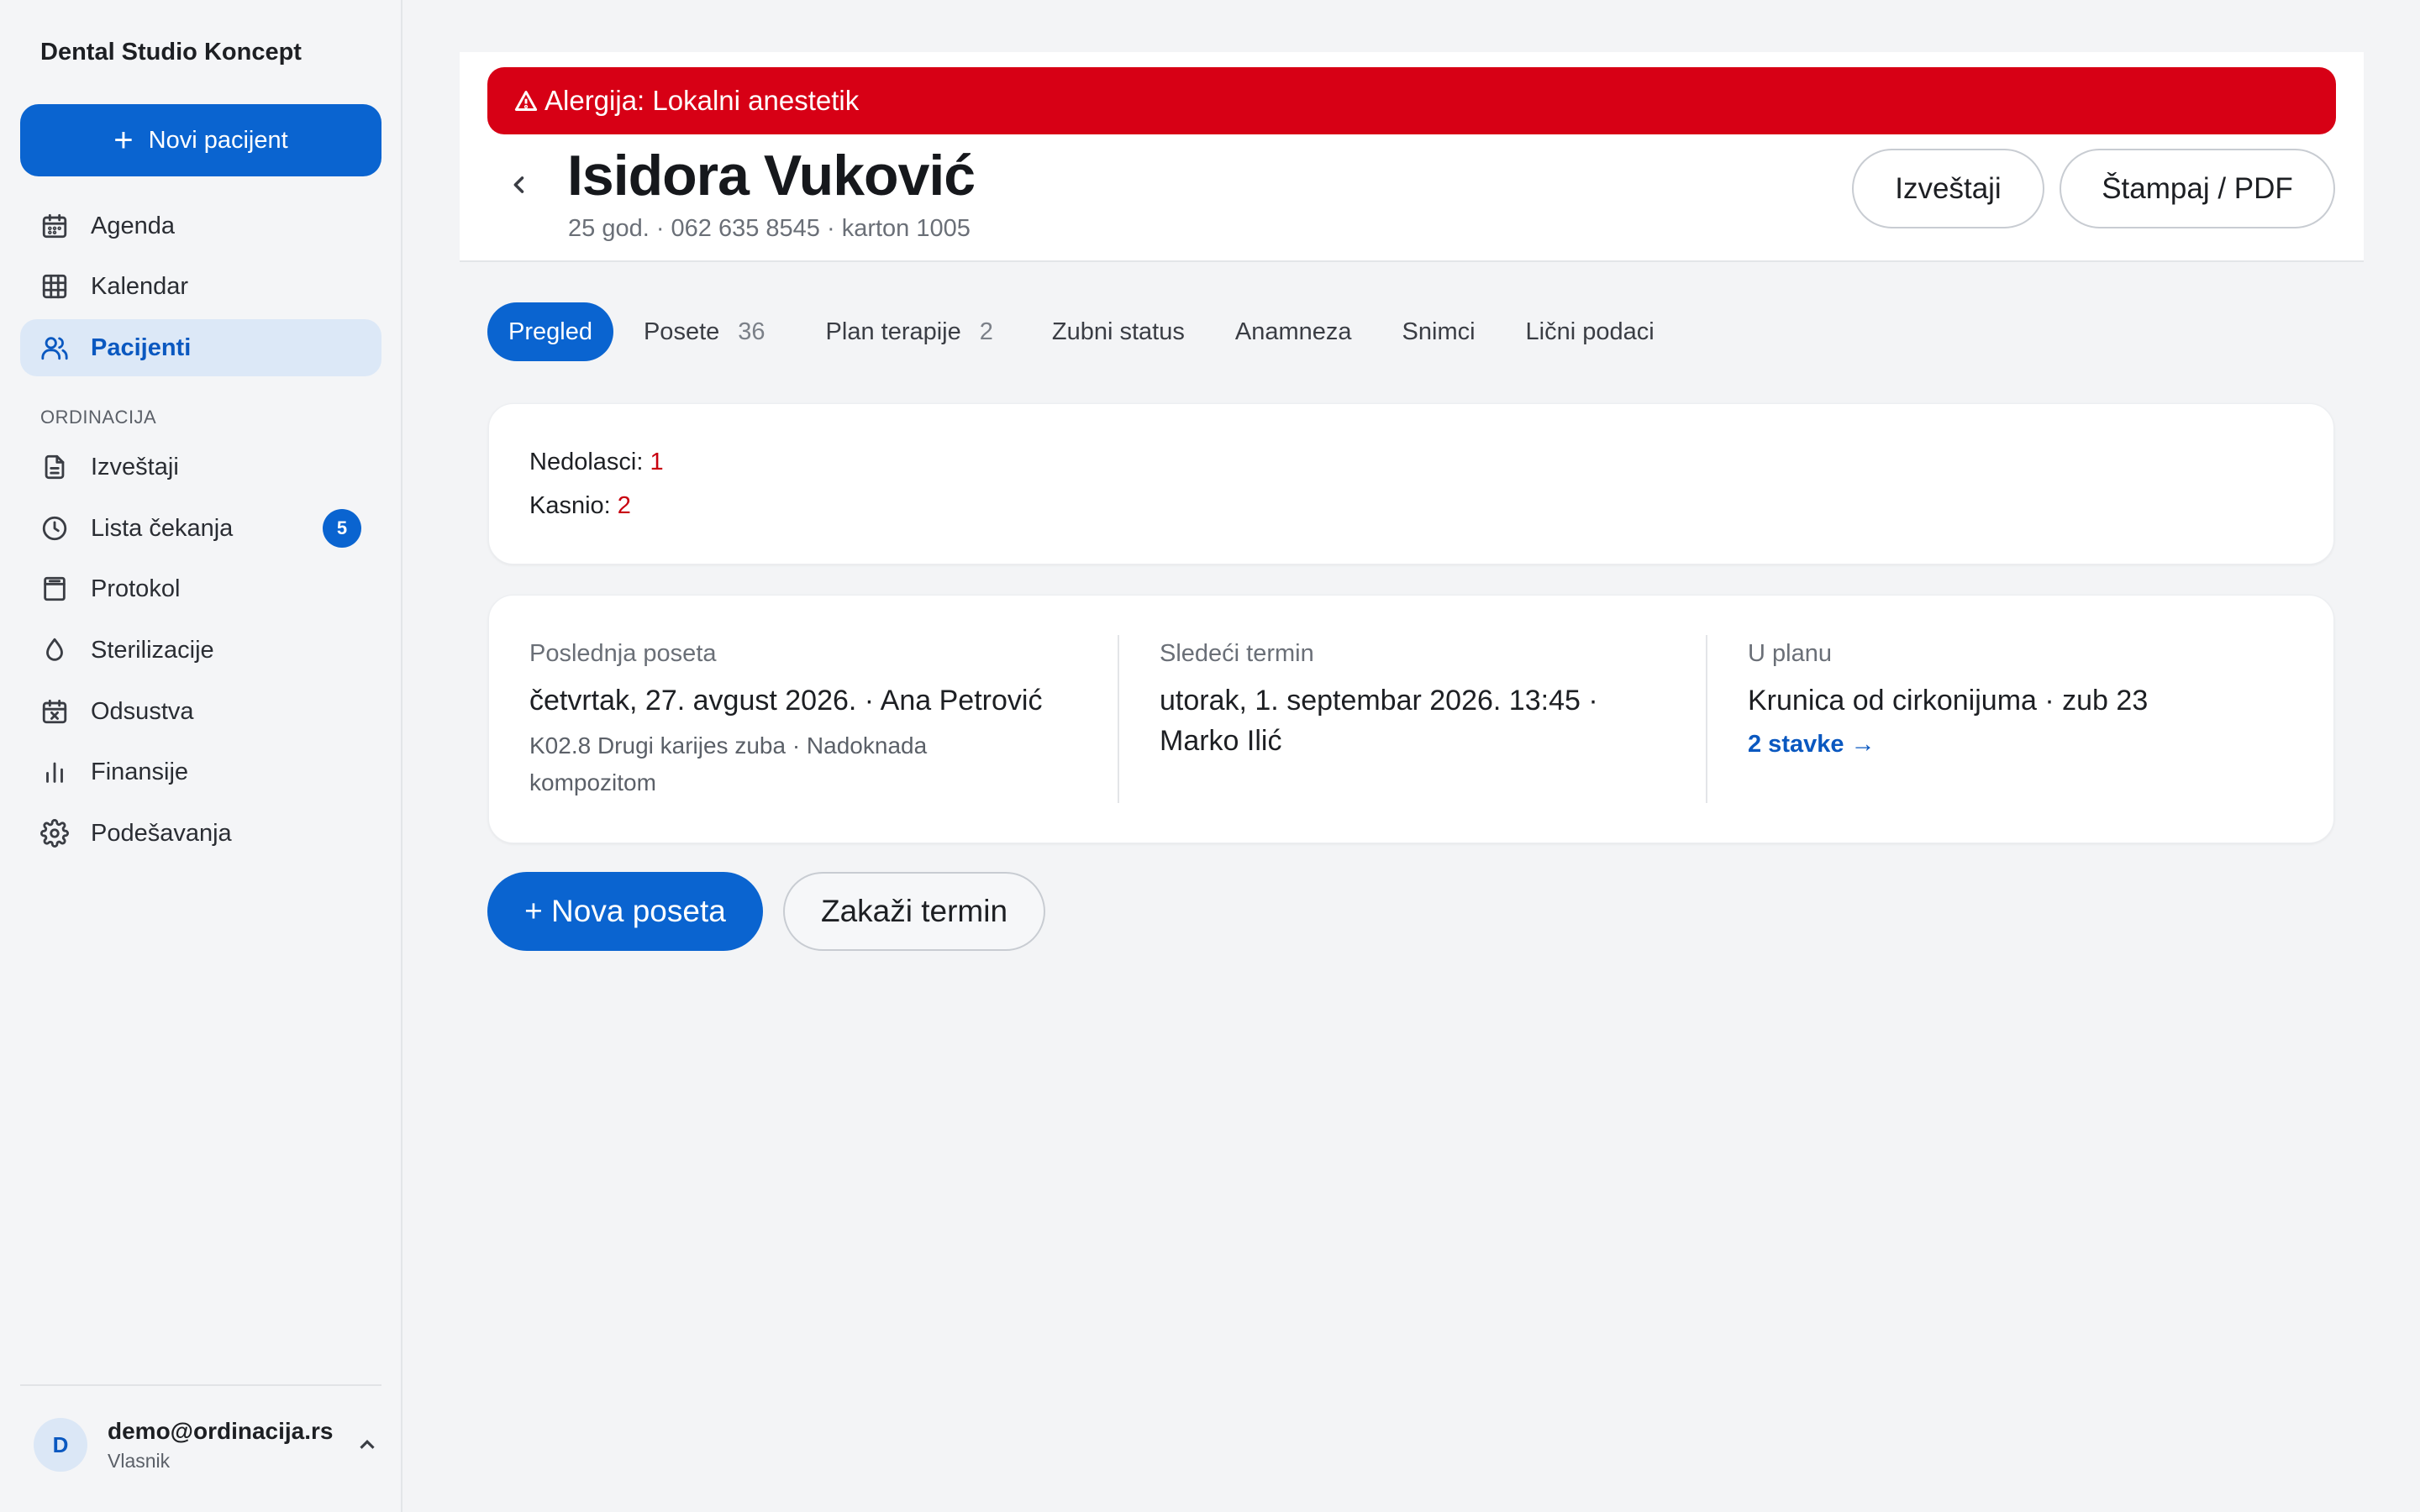  I want to click on file-text-icon, so click(55, 467).